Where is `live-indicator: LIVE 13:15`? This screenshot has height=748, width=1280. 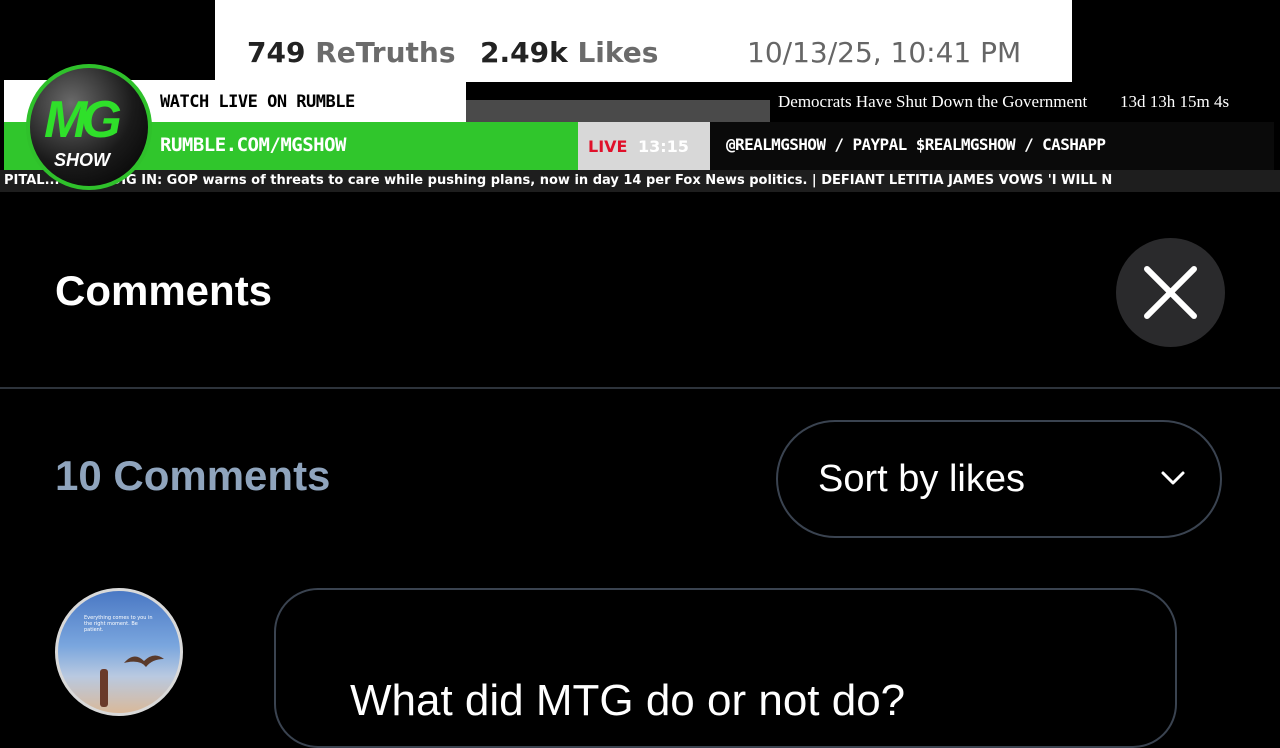
live-indicator: LIVE 13:15 is located at coordinates (644, 146).